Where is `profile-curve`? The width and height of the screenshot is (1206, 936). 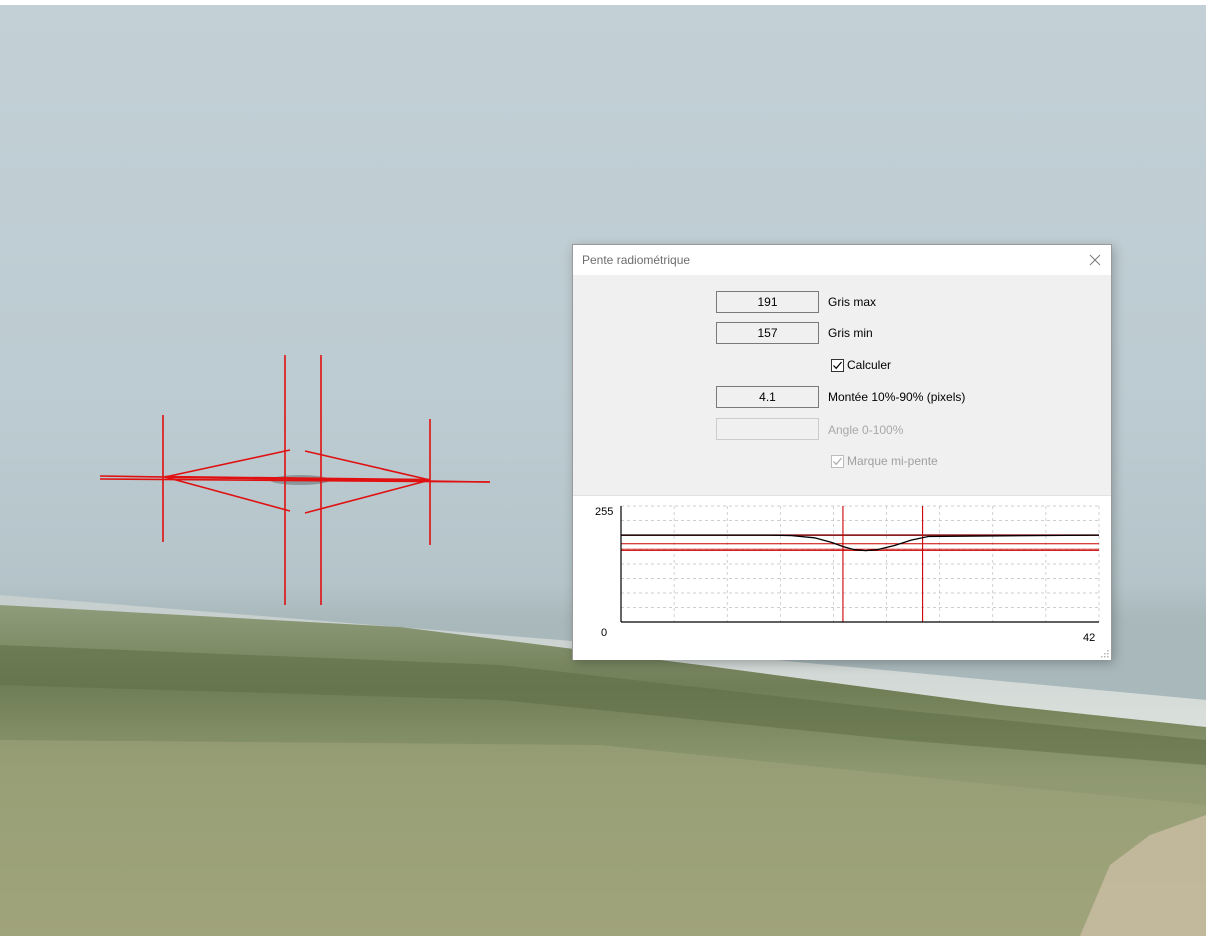
profile-curve is located at coordinates (860, 543).